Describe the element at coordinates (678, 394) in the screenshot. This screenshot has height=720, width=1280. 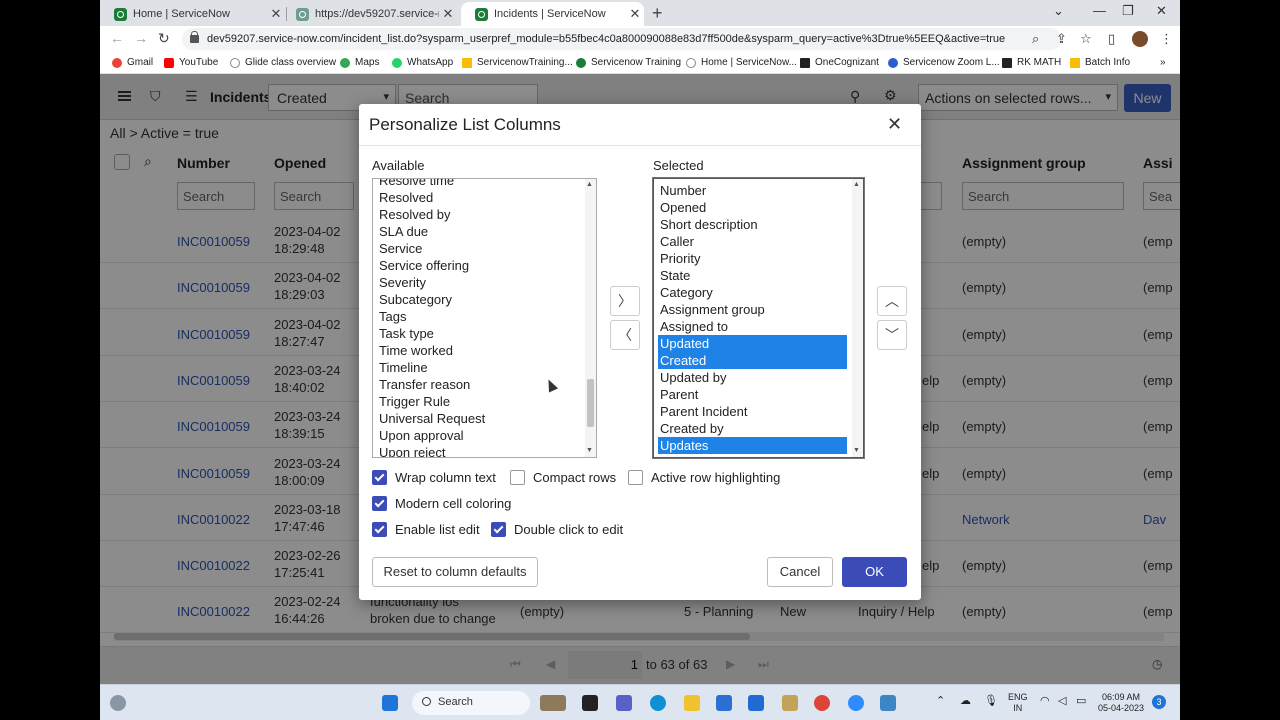
I see `selected-option: Parent` at that location.